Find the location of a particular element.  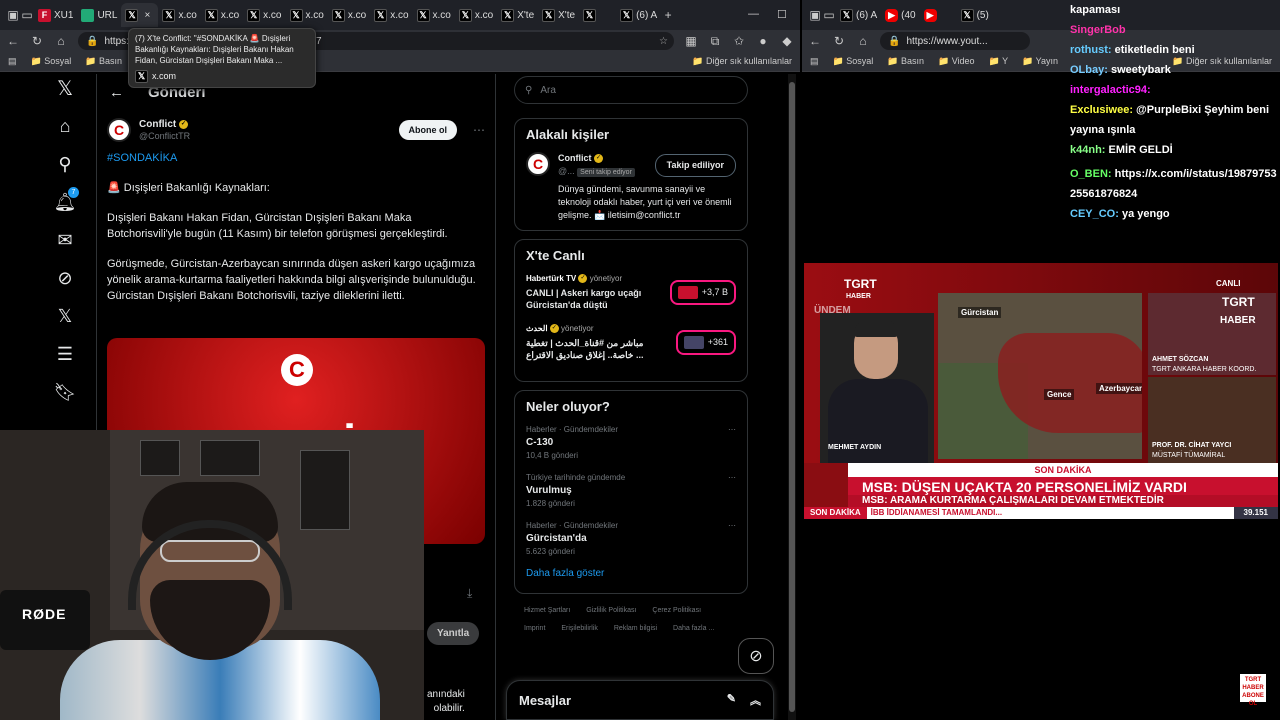

scrollbar-thumb is located at coordinates (792, 397).